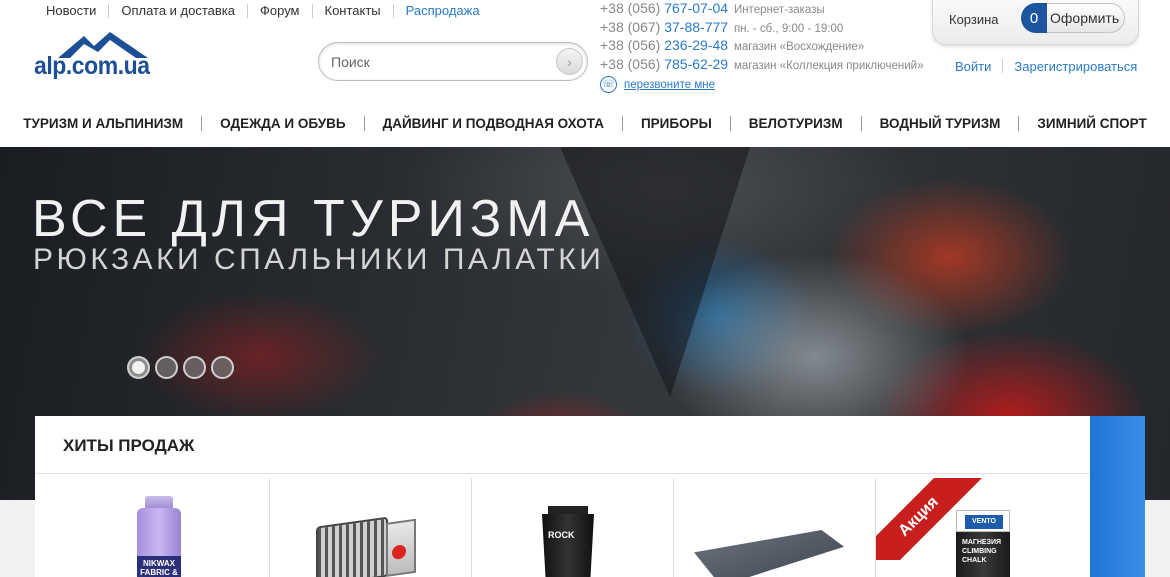  I want to click on tube-body: МАГНЕЗИЯ CLIMBING CHALK, so click(983, 554).